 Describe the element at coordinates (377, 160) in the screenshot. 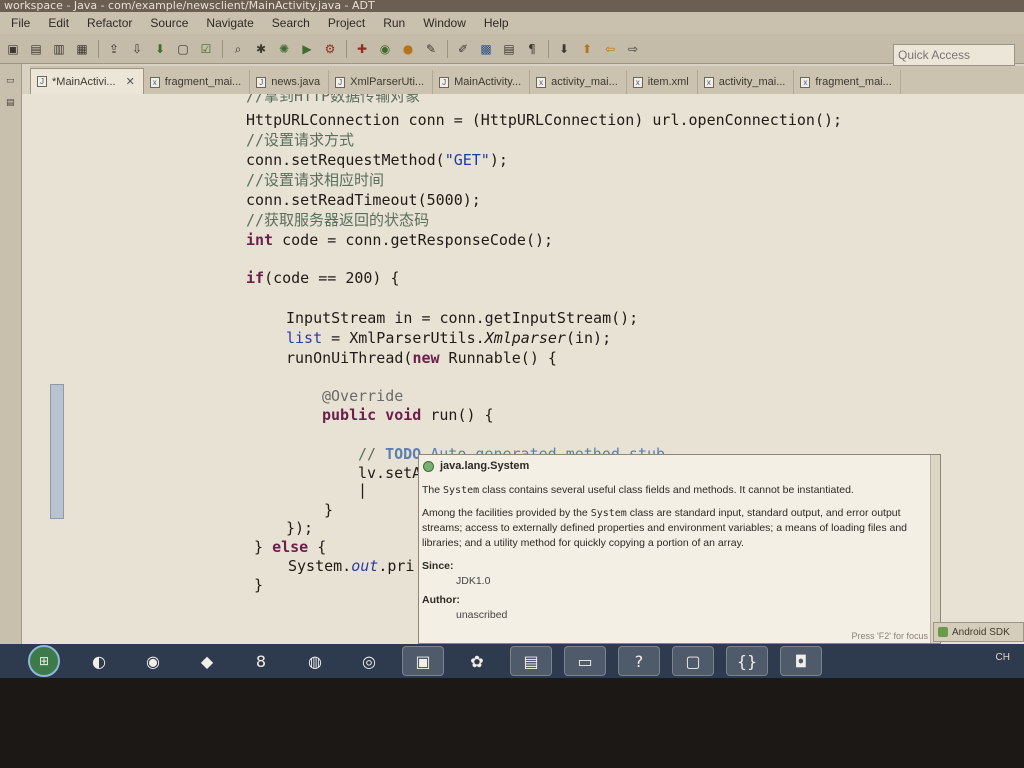

I see `code-line: conn.setRequestMethod("GET");` at that location.